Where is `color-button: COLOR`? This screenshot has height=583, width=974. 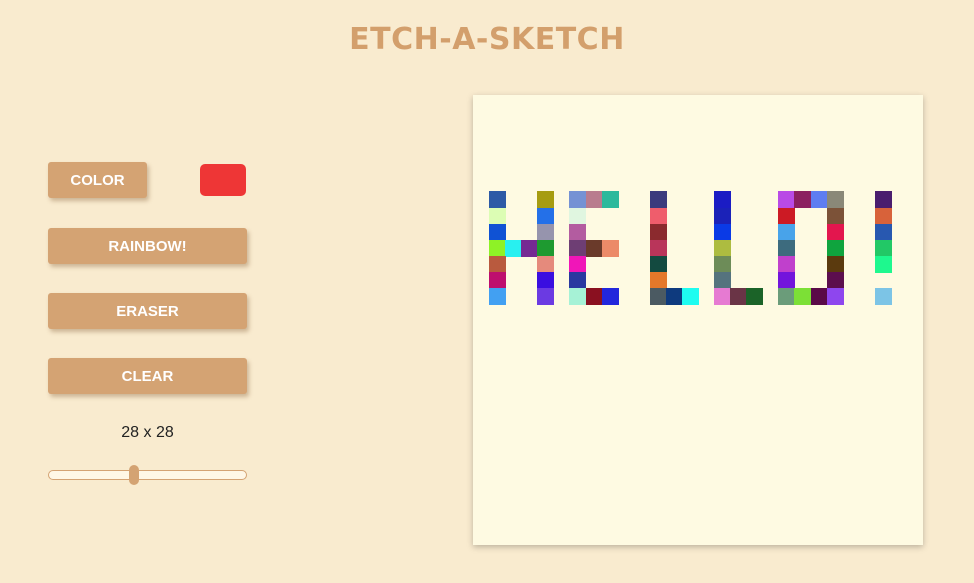
color-button: COLOR is located at coordinates (97, 180).